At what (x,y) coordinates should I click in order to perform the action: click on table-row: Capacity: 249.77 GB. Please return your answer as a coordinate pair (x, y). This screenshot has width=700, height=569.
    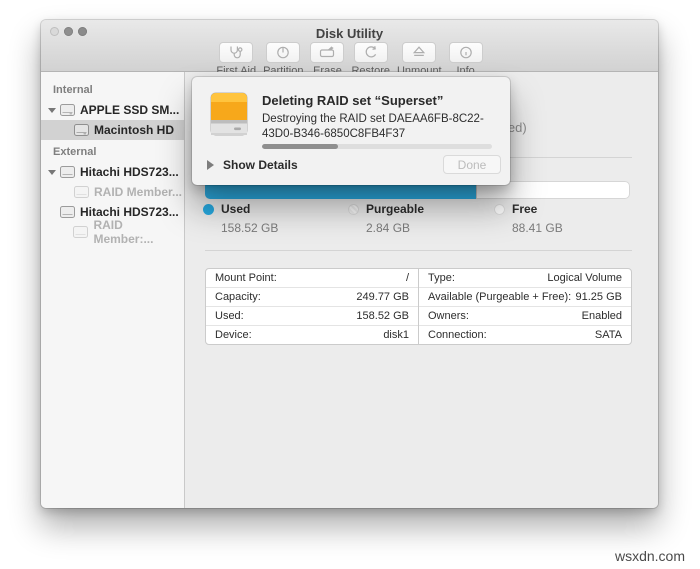
    Looking at the image, I should click on (312, 296).